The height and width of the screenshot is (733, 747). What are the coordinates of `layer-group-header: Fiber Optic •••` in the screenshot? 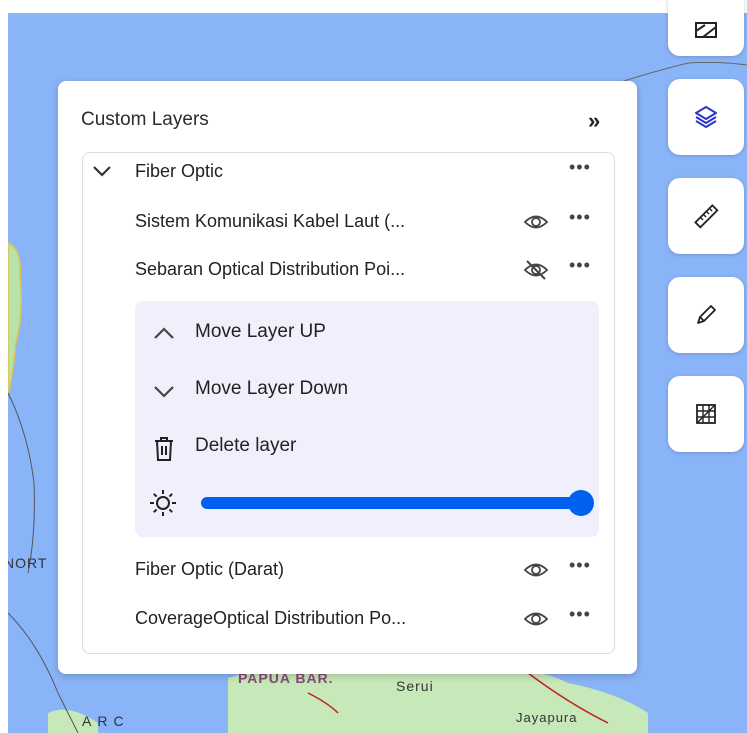 It's located at (348, 173).